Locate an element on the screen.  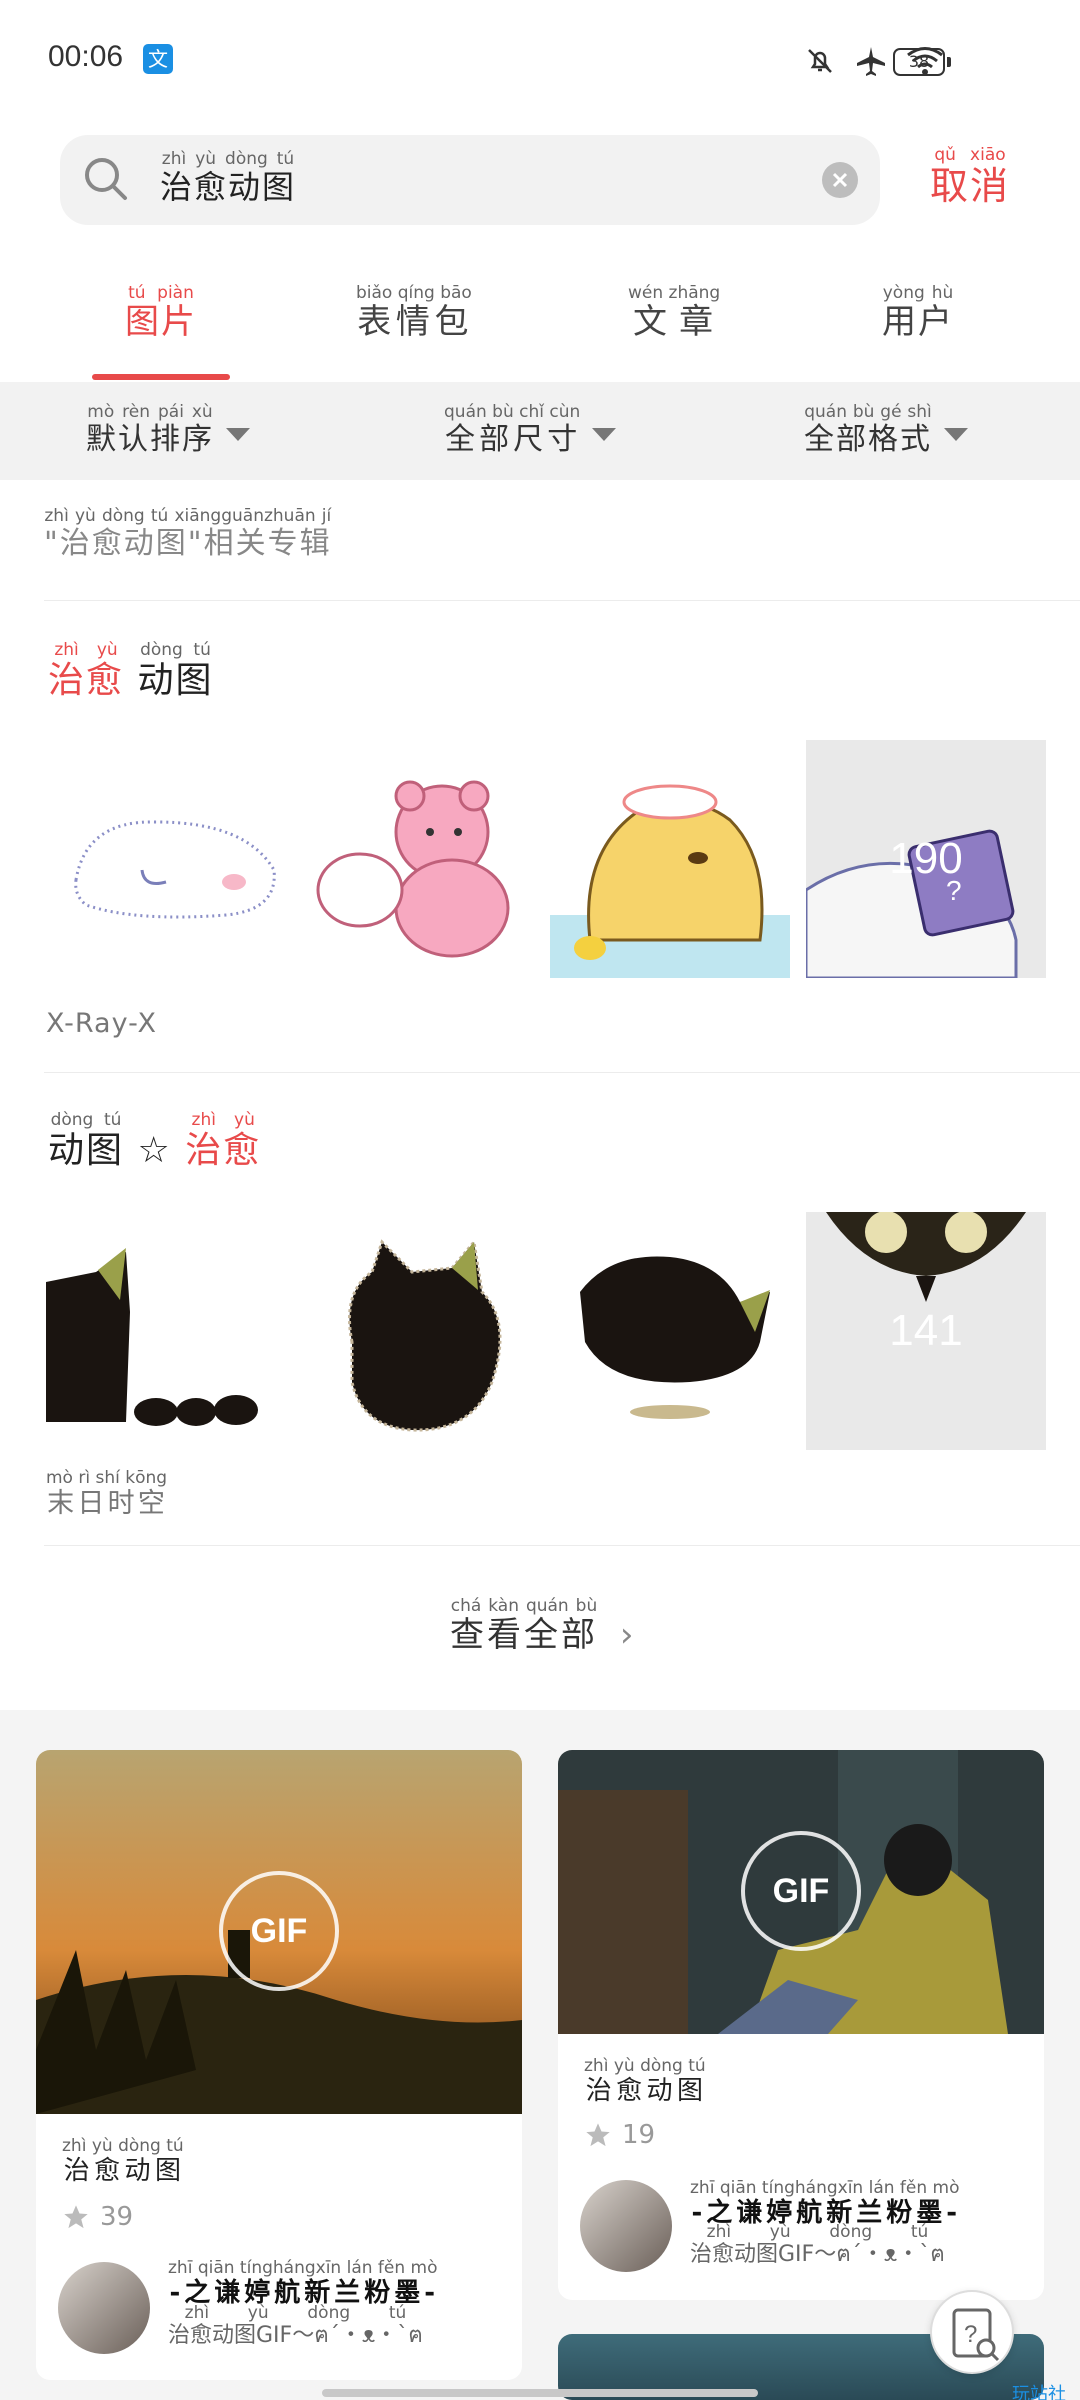
album-title: 动图dòng tú ☆ 治愈zhì yù is located at coordinates (154, 1141).